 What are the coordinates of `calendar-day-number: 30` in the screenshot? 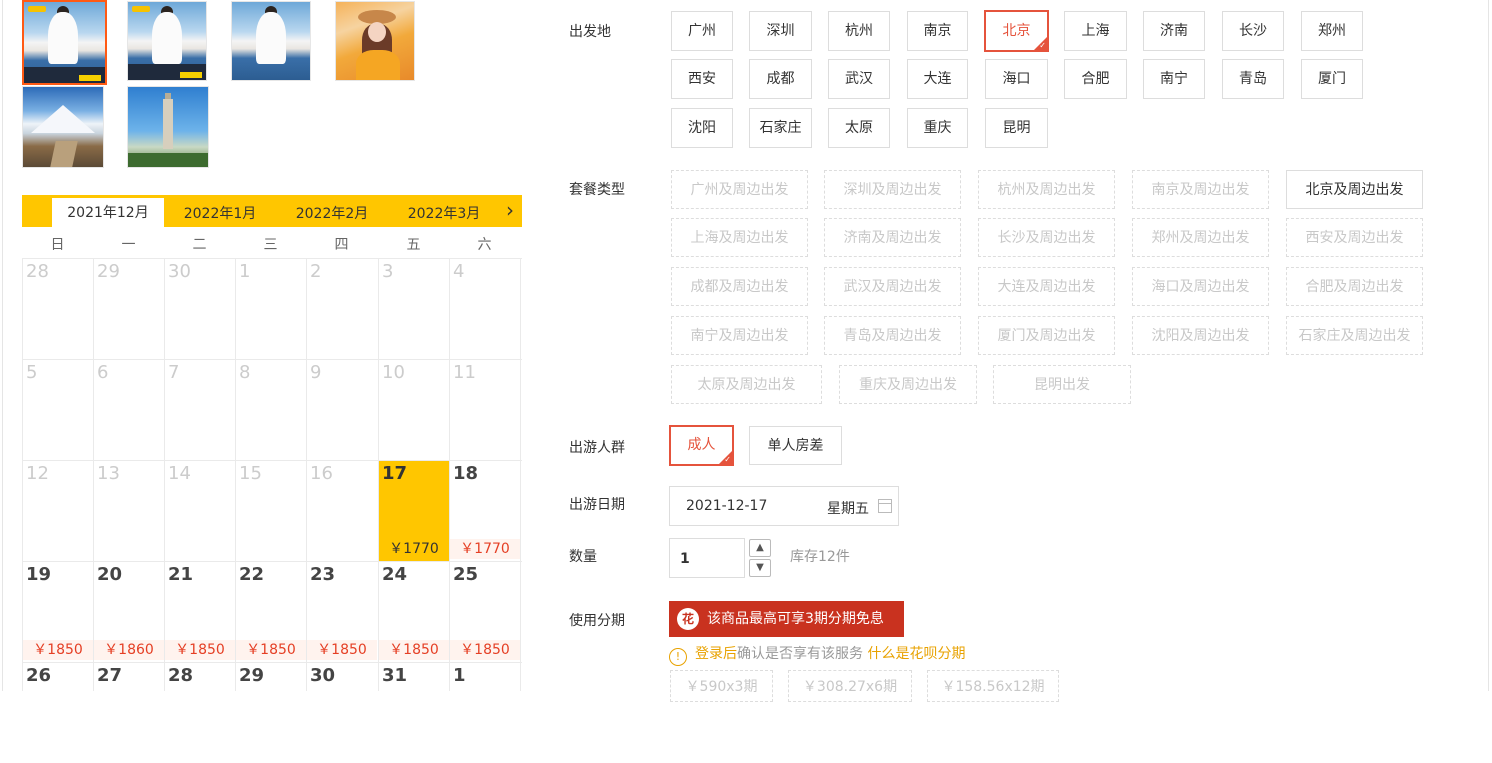 It's located at (323, 675).